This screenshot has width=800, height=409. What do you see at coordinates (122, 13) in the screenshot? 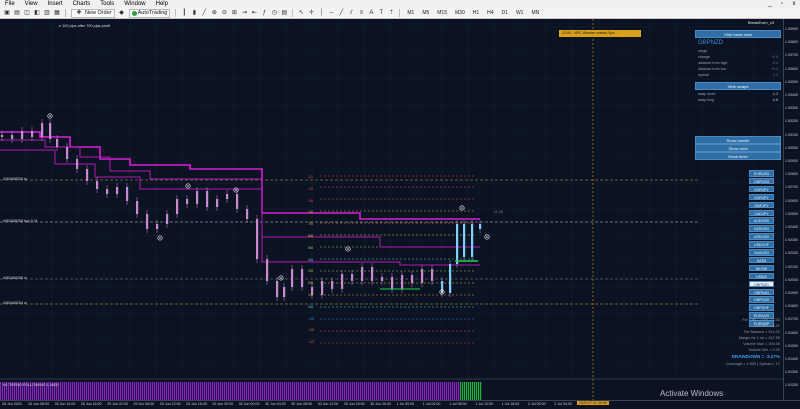
I see `metaeditor-icon: ◆` at bounding box center [122, 13].